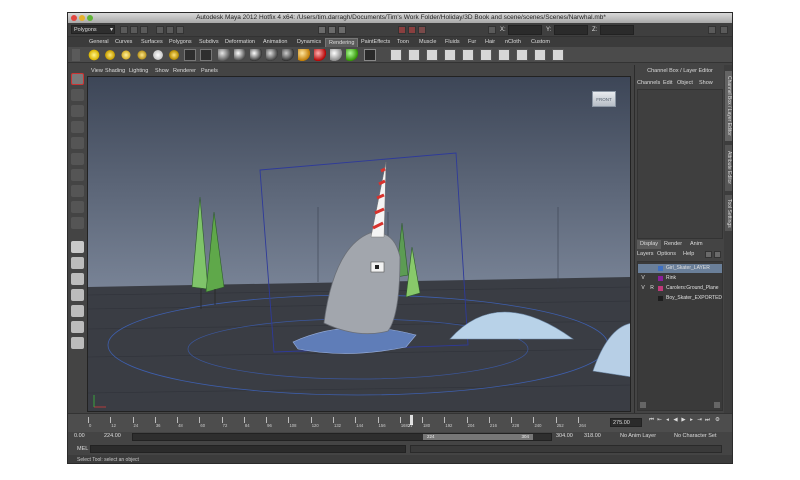 The width and height of the screenshot is (800, 480). What do you see at coordinates (77, 279) in the screenshot?
I see `layout-two-side-icon` at bounding box center [77, 279].